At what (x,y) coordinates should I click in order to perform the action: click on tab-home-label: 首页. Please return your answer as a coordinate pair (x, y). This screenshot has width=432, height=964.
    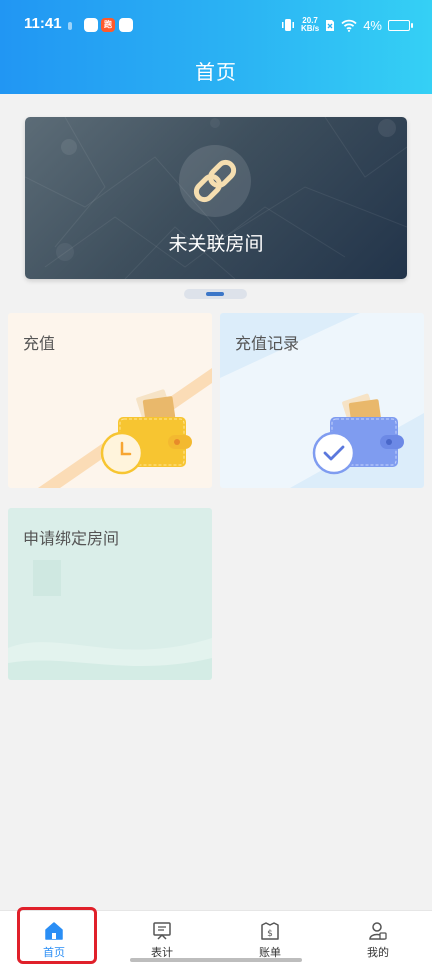
    Looking at the image, I should click on (54, 952).